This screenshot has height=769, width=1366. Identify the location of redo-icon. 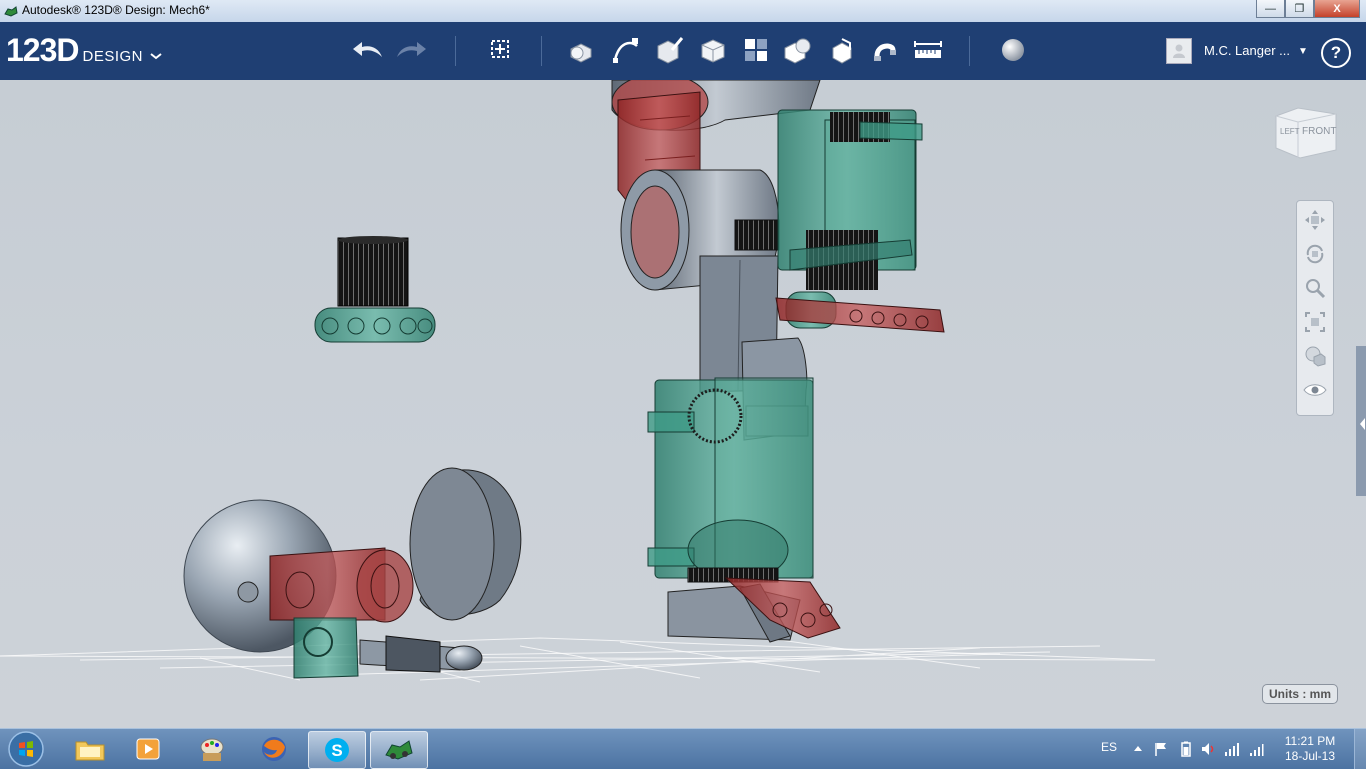
(411, 50).